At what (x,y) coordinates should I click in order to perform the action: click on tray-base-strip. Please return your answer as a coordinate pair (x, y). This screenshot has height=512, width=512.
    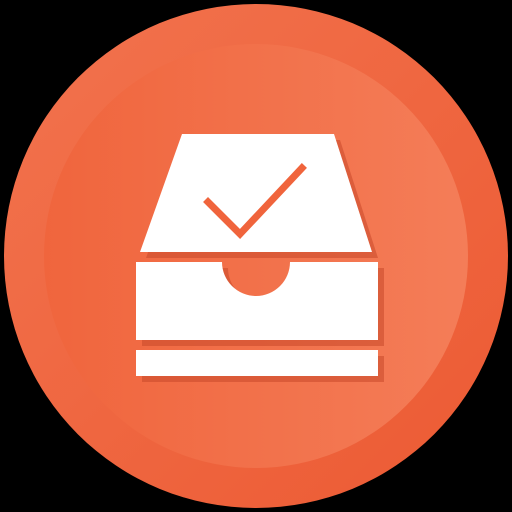
    Looking at the image, I should click on (257, 363).